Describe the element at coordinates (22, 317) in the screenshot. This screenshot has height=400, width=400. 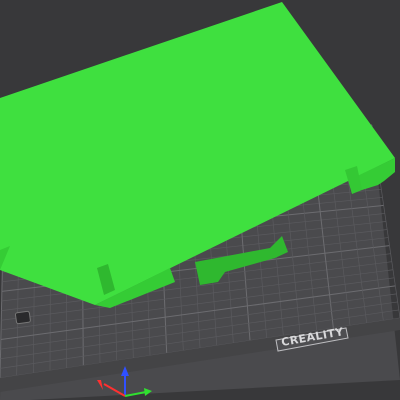
I see `bed-corner-clip-icon` at that location.